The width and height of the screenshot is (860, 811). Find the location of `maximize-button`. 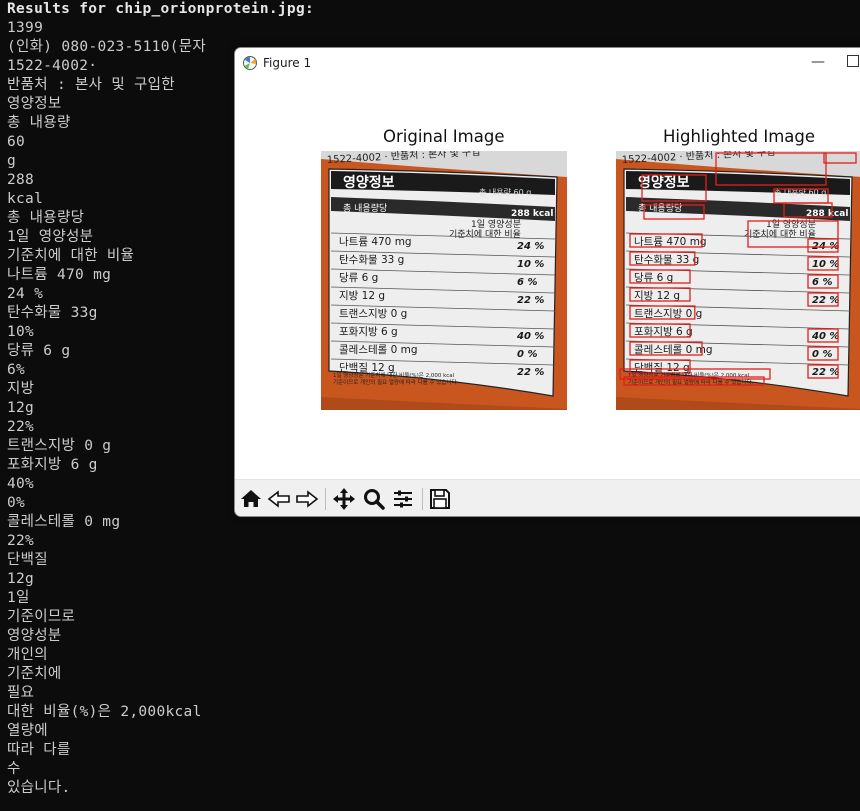

maximize-button is located at coordinates (853, 61).